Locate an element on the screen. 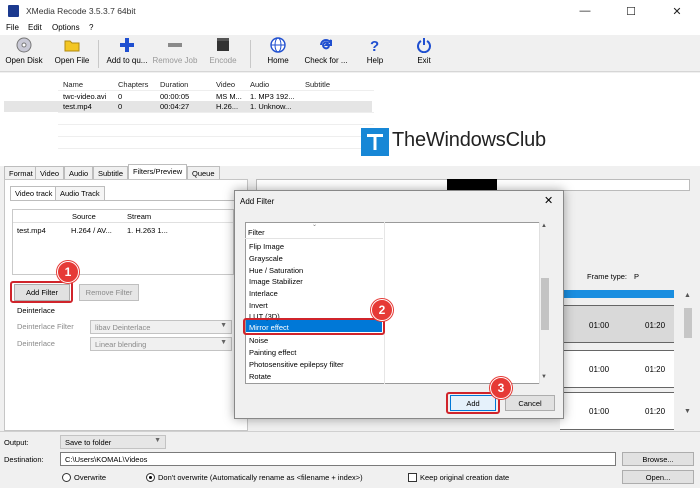 This screenshot has height=488, width=700. track-column-stream: Stream is located at coordinates (139, 216).